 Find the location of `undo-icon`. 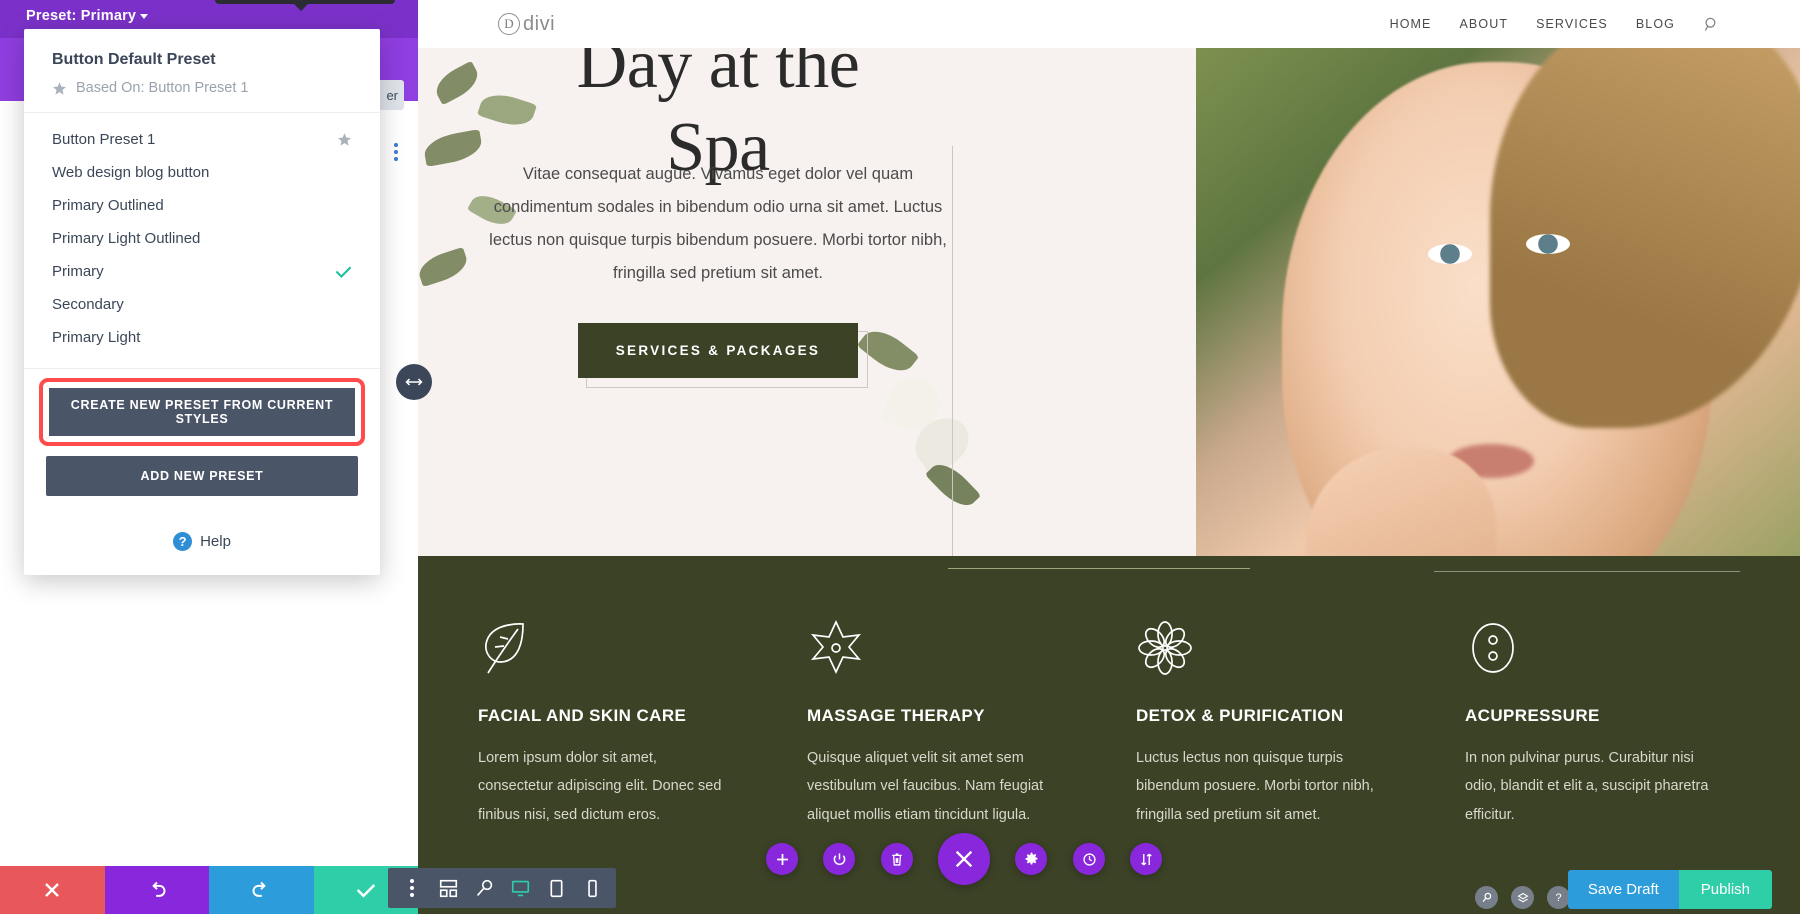

undo-icon is located at coordinates (159, 889).